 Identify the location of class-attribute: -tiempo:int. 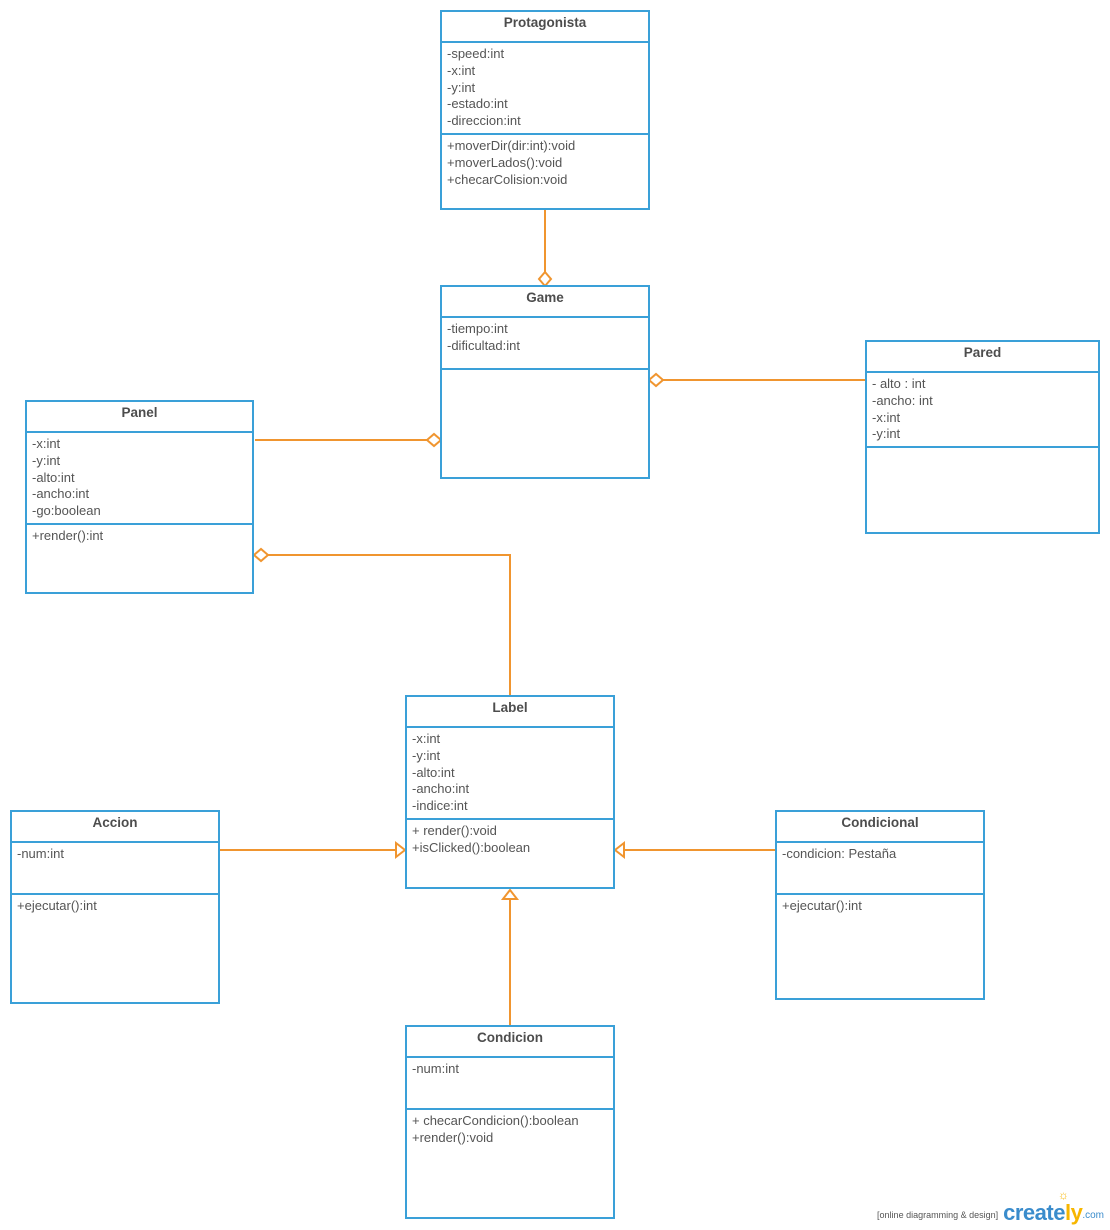
(477, 328).